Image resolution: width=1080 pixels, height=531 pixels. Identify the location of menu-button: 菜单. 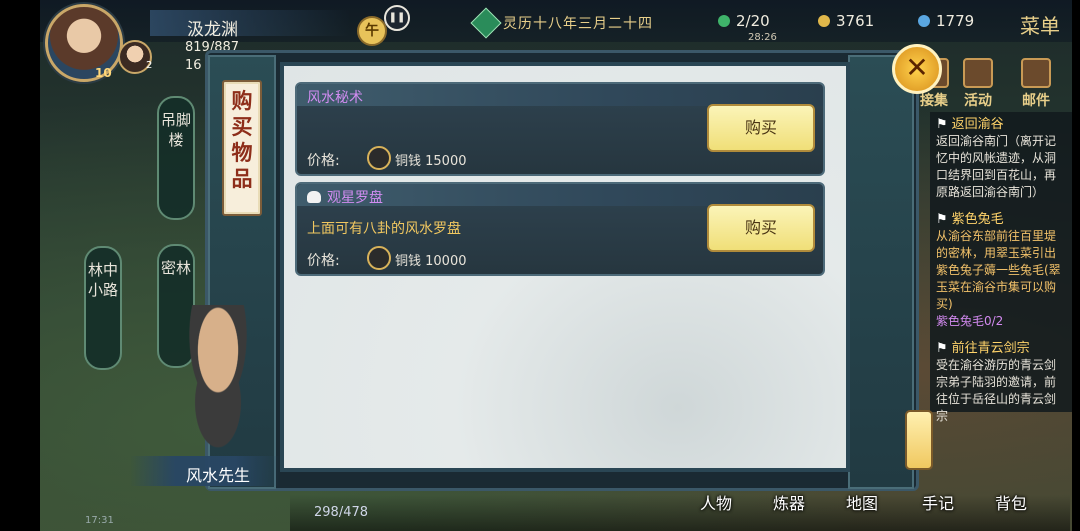
(1040, 24).